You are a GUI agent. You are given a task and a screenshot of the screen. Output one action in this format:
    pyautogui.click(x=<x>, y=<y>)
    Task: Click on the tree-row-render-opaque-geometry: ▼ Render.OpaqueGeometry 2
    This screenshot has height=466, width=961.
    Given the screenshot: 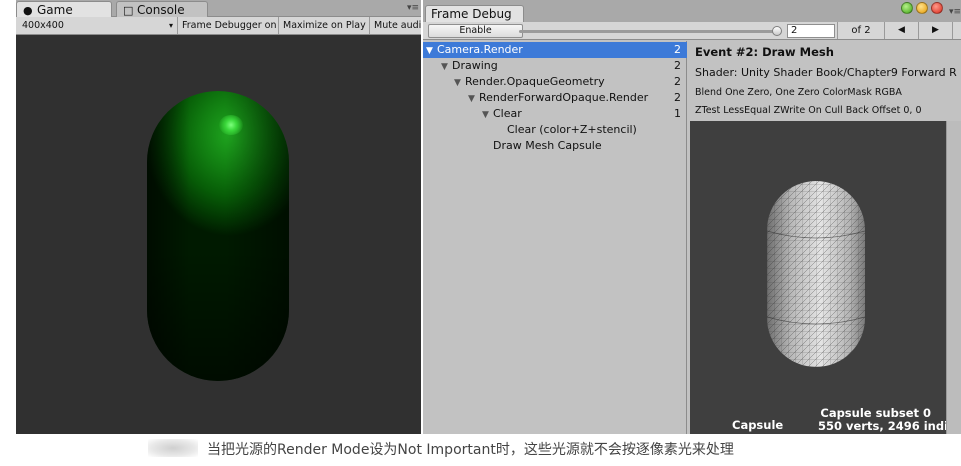 What is the action you would take?
    pyautogui.click(x=555, y=82)
    